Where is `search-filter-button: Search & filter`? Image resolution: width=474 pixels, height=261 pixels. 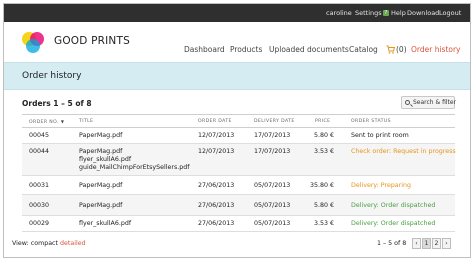 search-filter-button: Search & filter is located at coordinates (429, 102).